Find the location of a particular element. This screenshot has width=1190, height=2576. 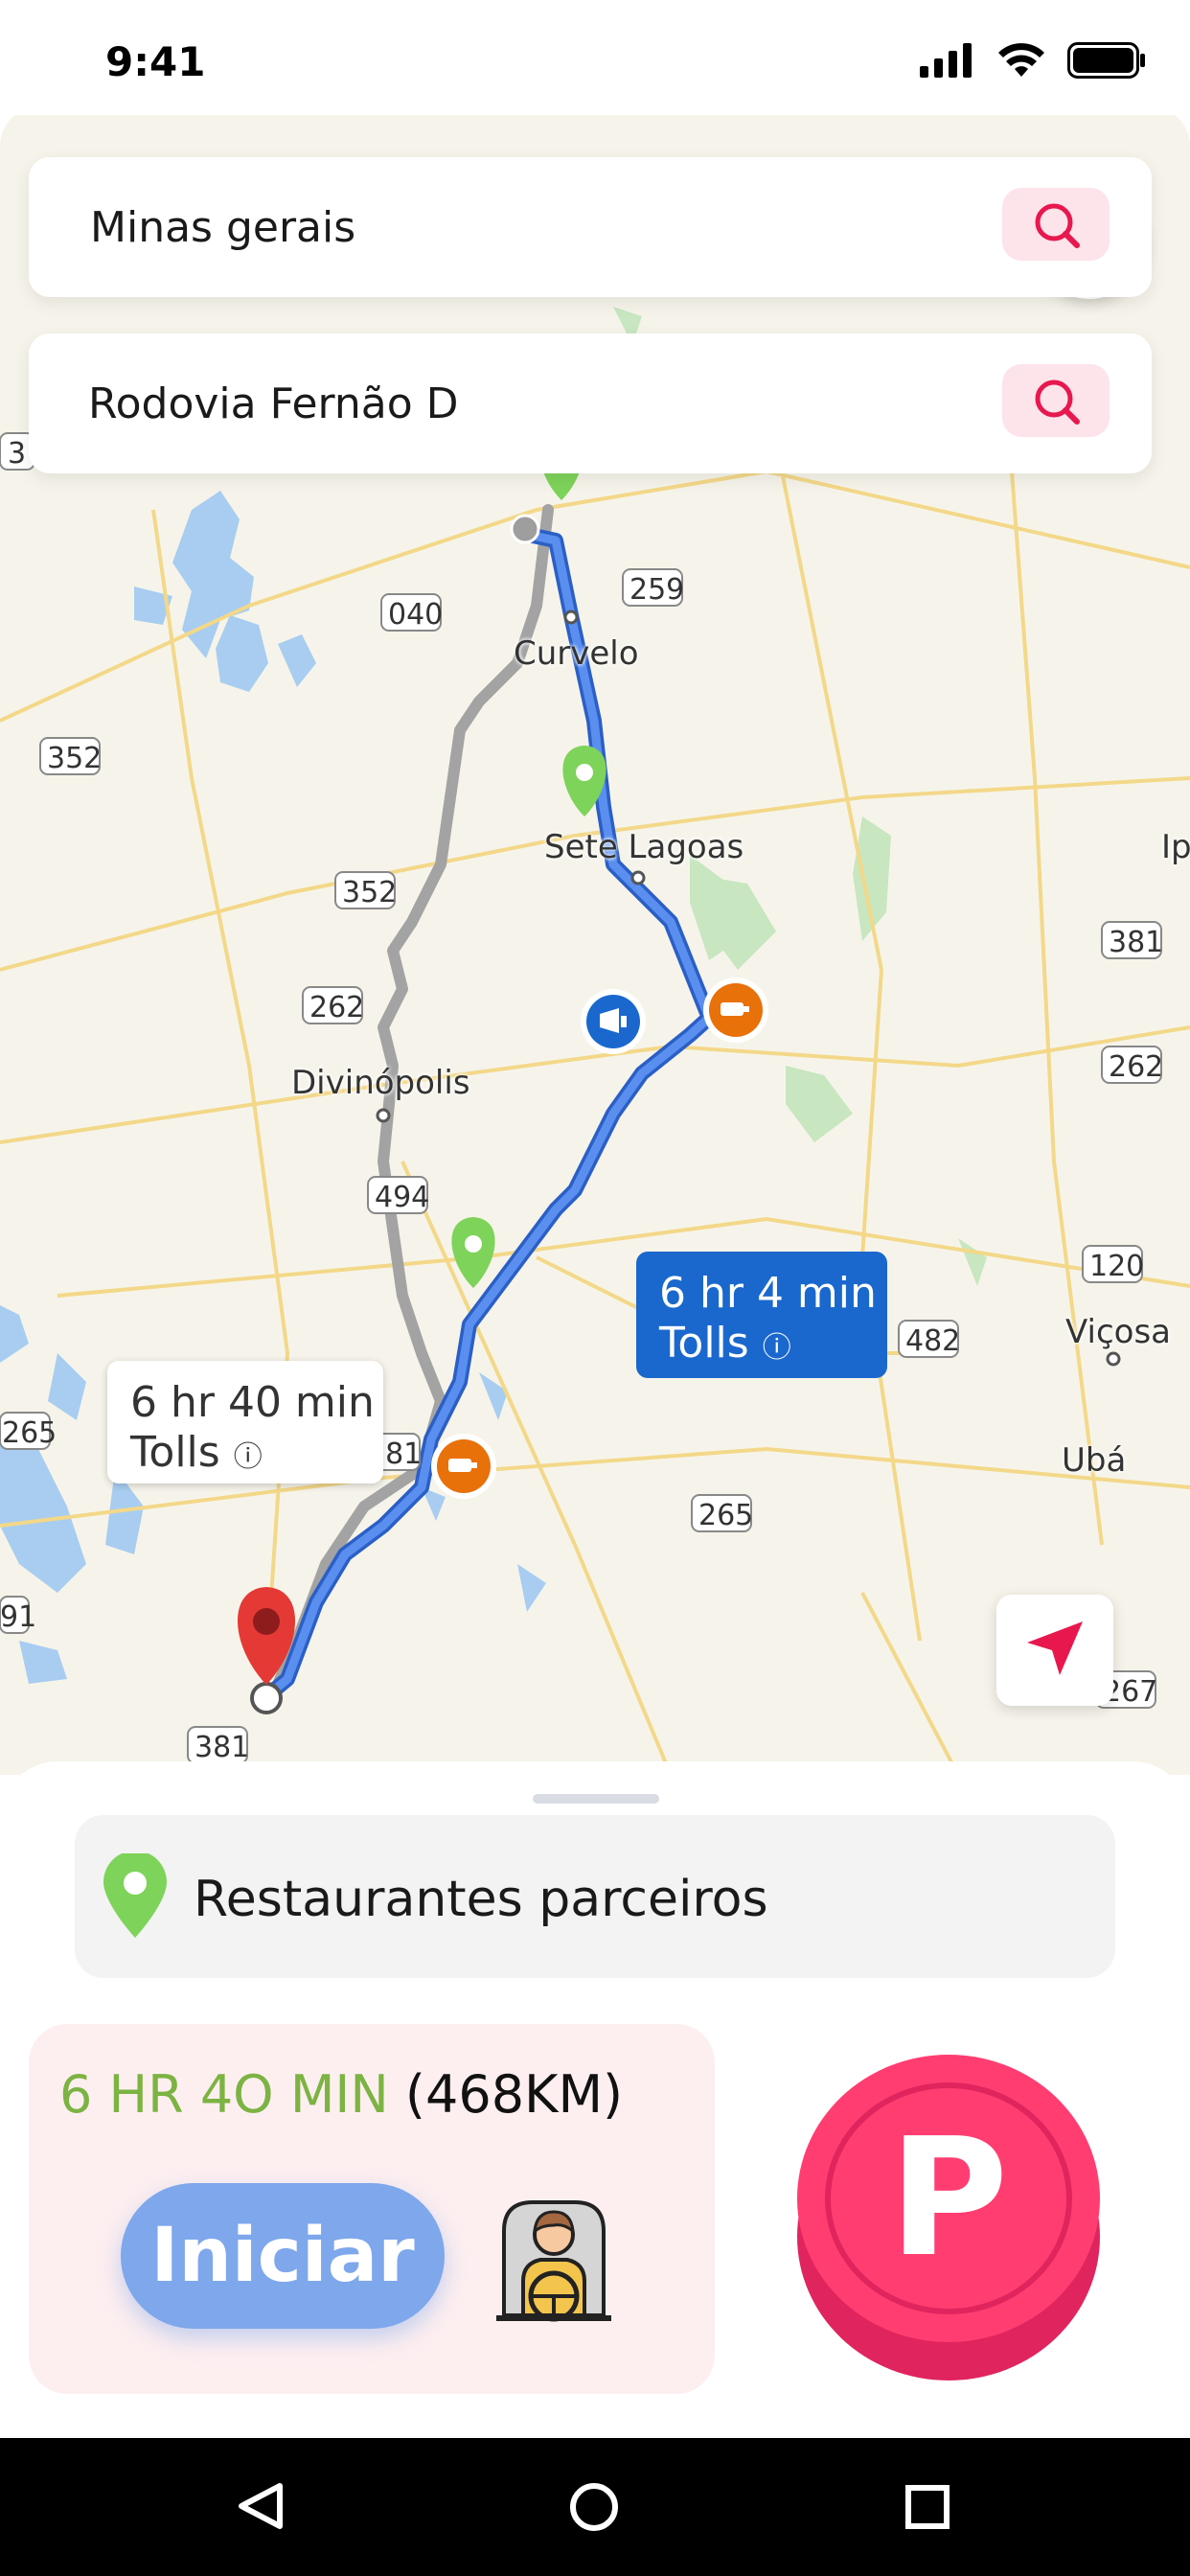

status-icons is located at coordinates (1033, 60).